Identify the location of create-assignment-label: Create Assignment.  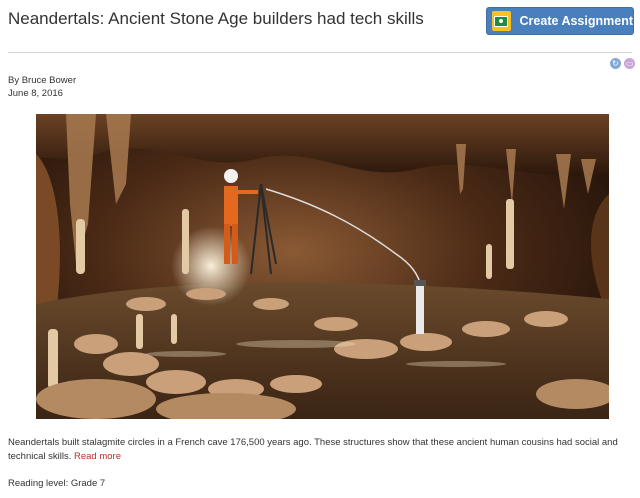
(576, 21).